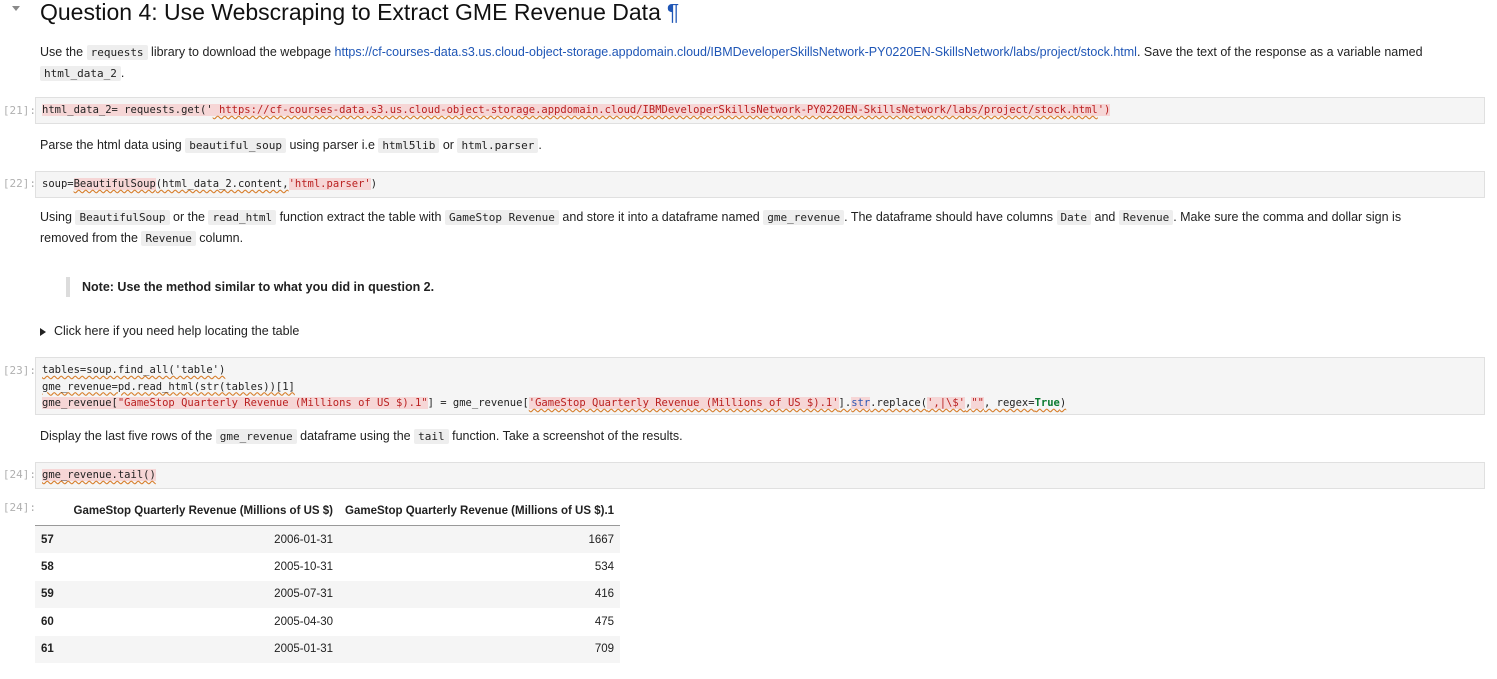 This screenshot has height=679, width=1497. What do you see at coordinates (80, 403) in the screenshot?
I see `code-token: gme_revenue[` at bounding box center [80, 403].